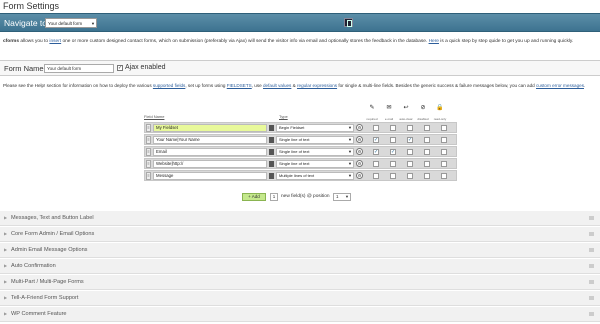 The width and height of the screenshot is (600, 324). What do you see at coordinates (210, 152) in the screenshot?
I see `field-name-input: Email` at bounding box center [210, 152].